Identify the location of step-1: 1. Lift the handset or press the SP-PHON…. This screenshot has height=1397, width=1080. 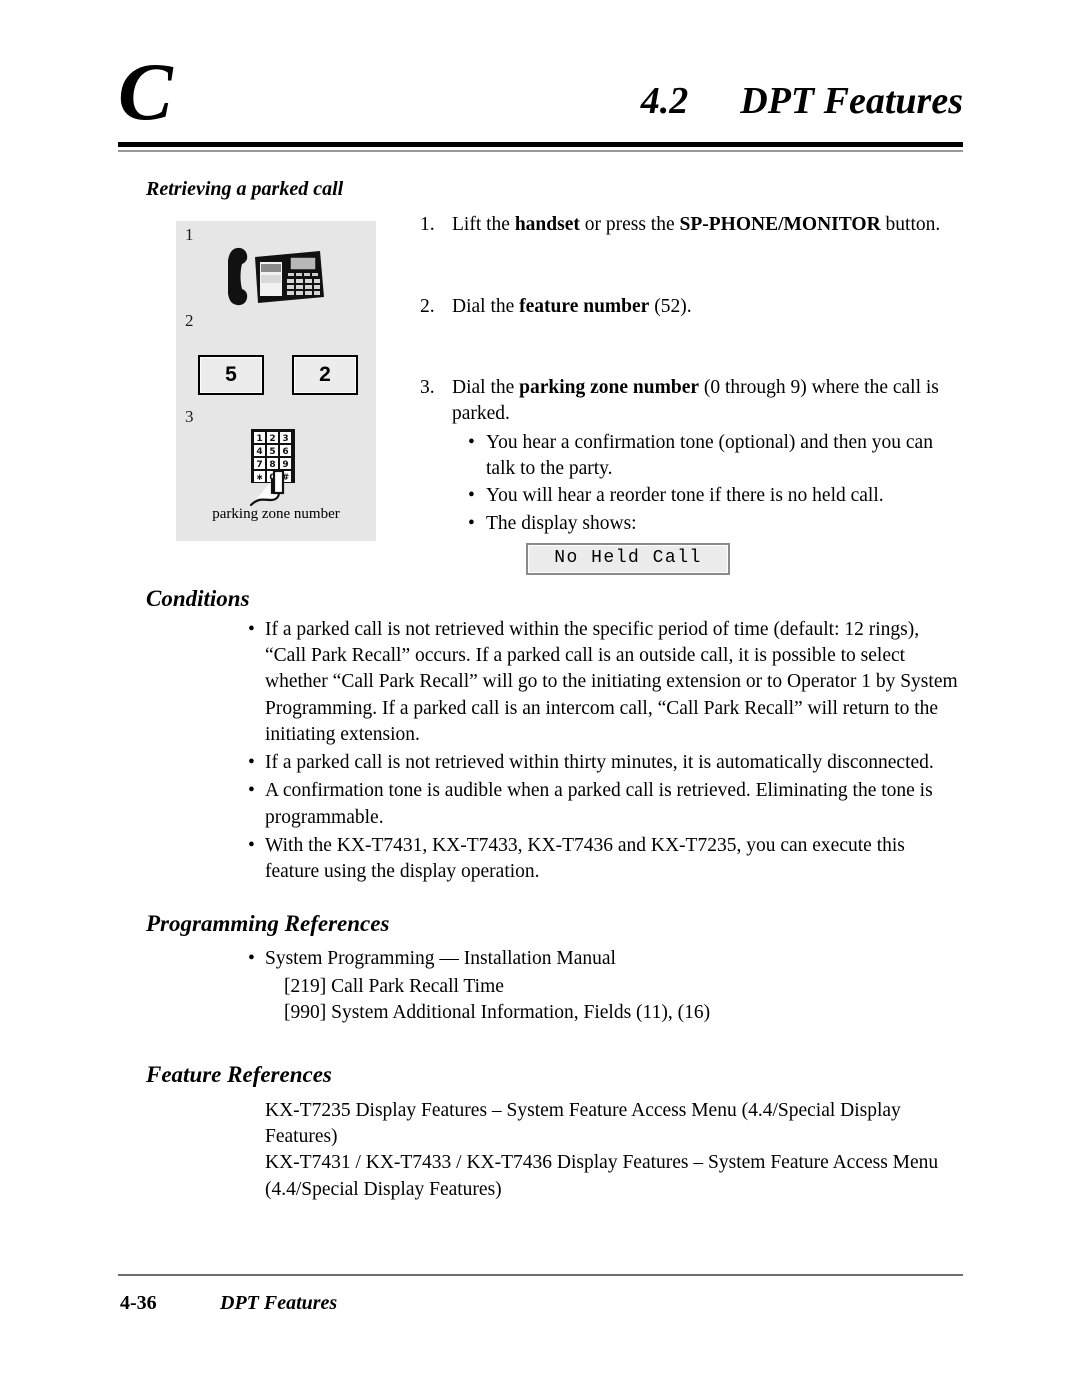
(692, 225).